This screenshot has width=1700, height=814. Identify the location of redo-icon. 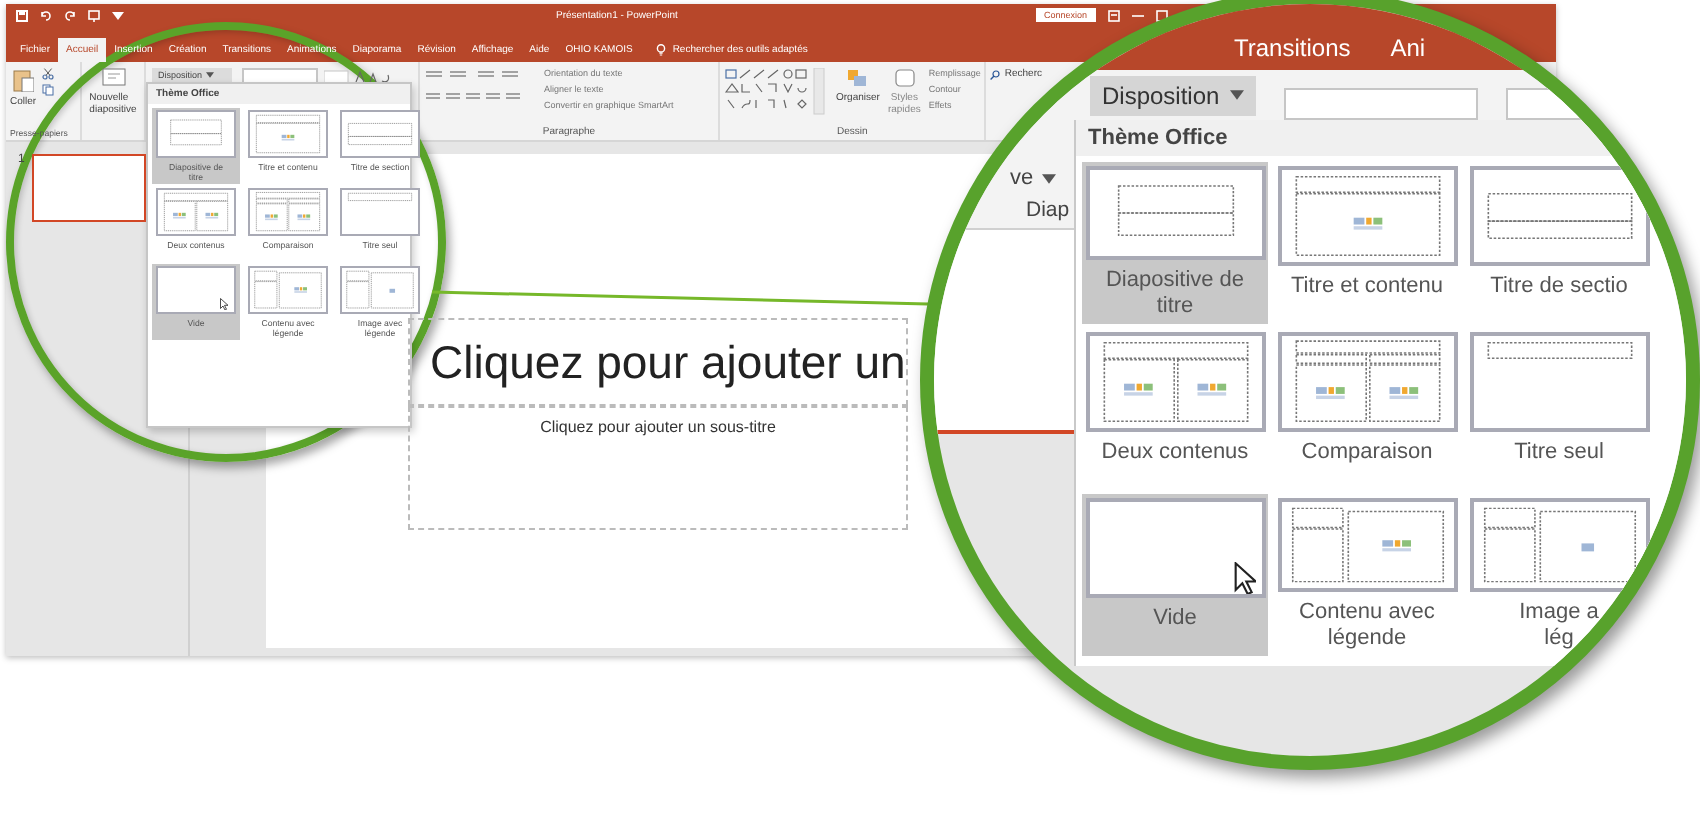
(70, 15).